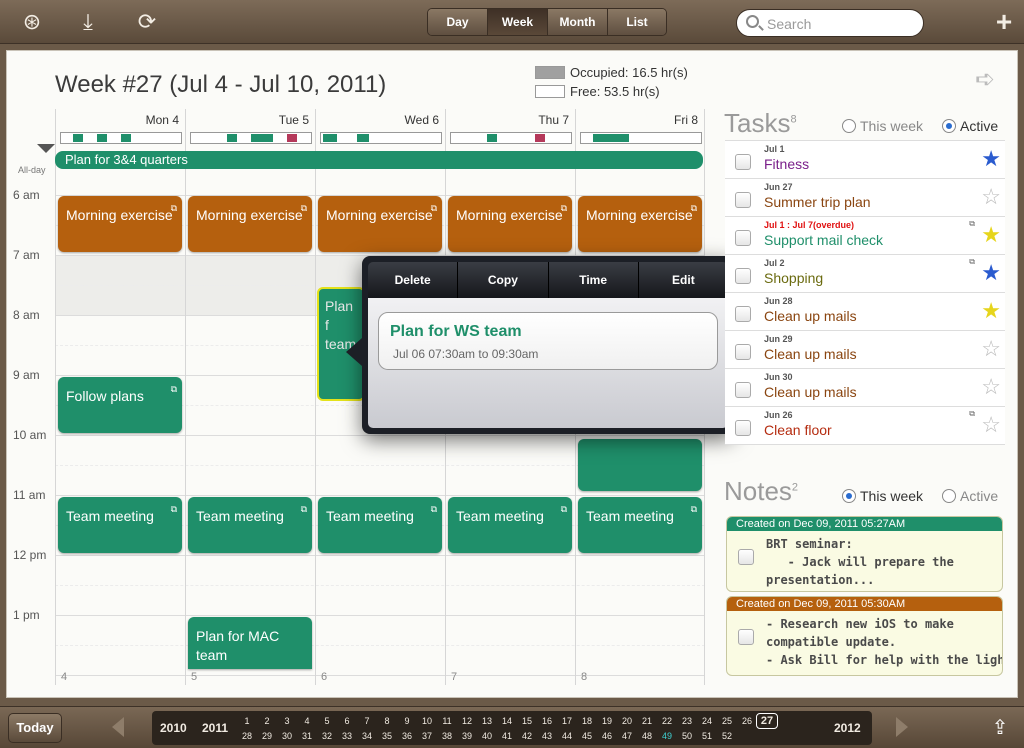 The image size is (1024, 748). What do you see at coordinates (865, 350) in the screenshot?
I see `task-item: Jun 29 Clean up mails ☆` at bounding box center [865, 350].